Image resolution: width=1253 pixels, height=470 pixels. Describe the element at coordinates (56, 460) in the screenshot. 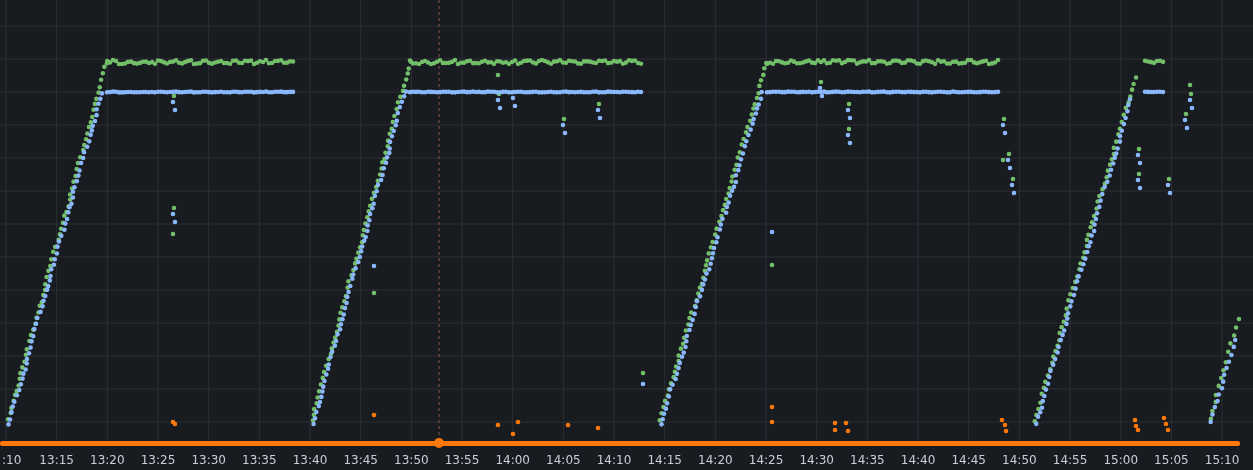

I see `axis-tick-label: 13:15` at that location.